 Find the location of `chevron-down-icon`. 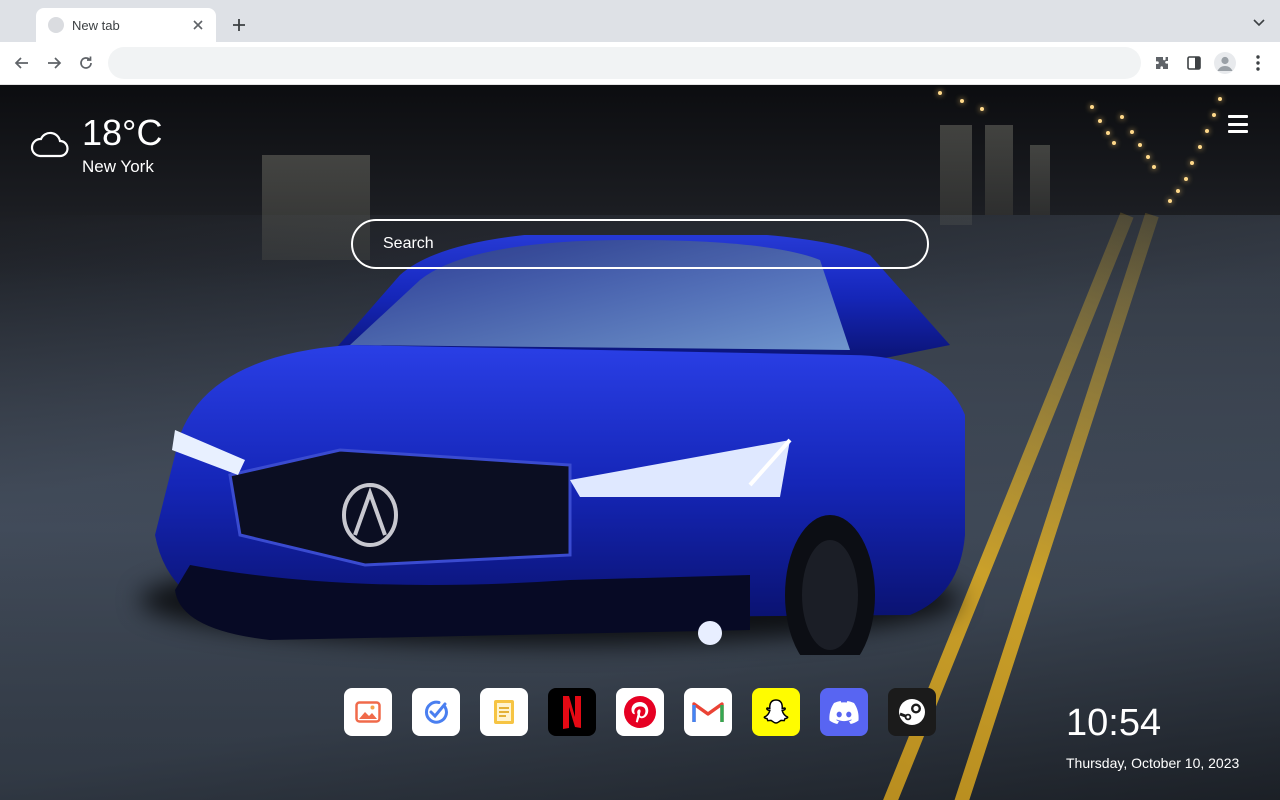

chevron-down-icon is located at coordinates (1259, 23).